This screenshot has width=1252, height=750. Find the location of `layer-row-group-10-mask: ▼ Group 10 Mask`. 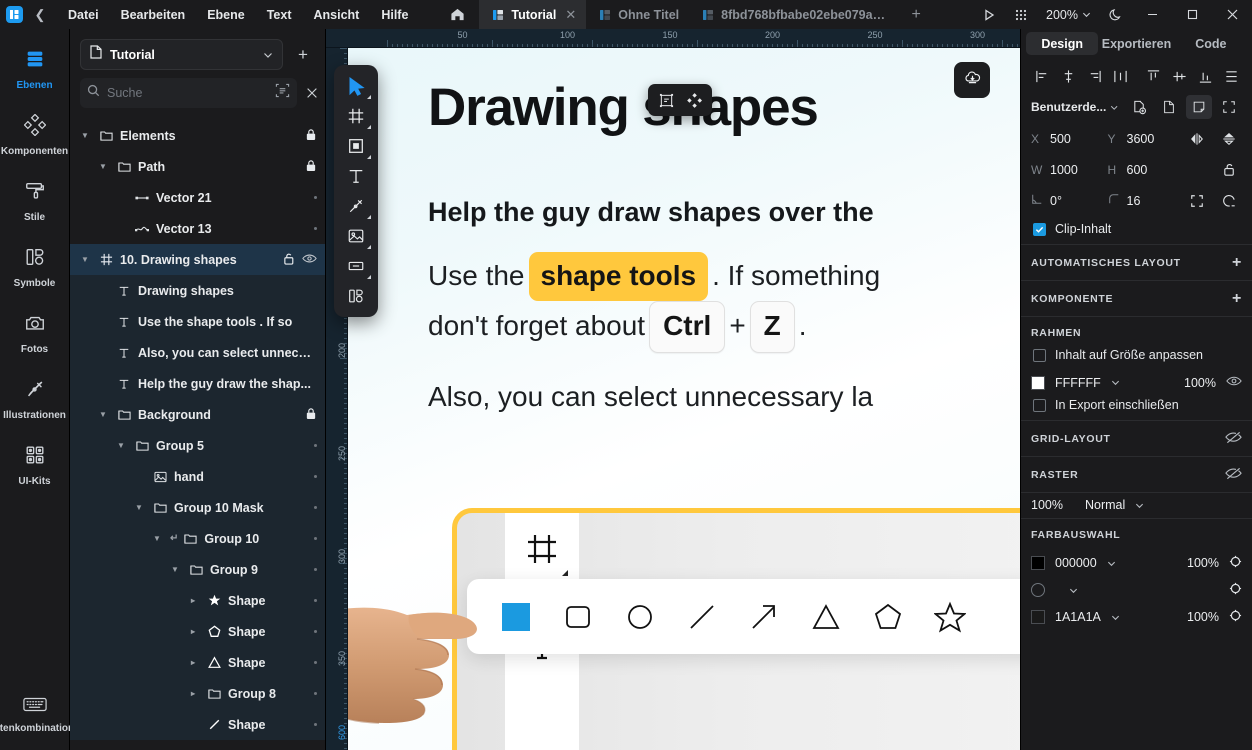

layer-row-group-10-mask: ▼ Group 10 Mask is located at coordinates (197, 507).